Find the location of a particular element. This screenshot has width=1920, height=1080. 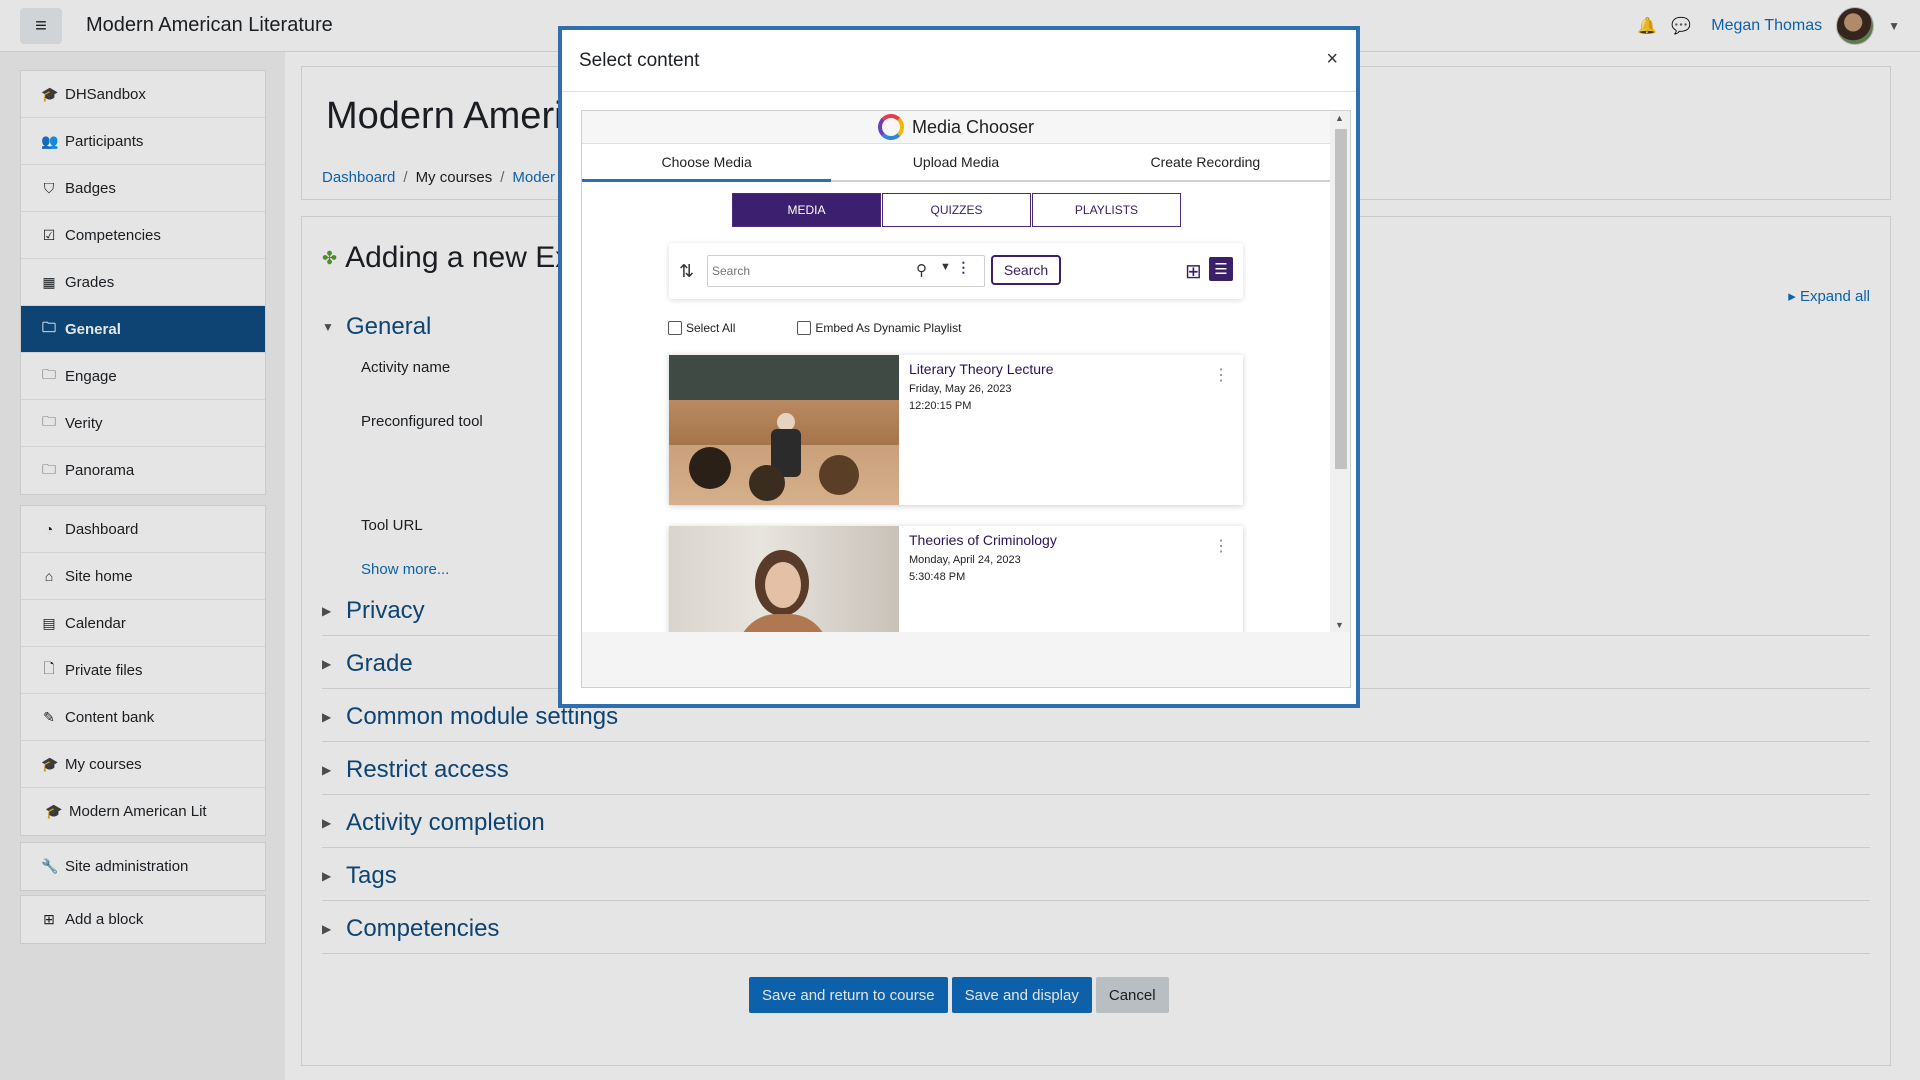

select-all-option: Select All is located at coordinates (701, 328).